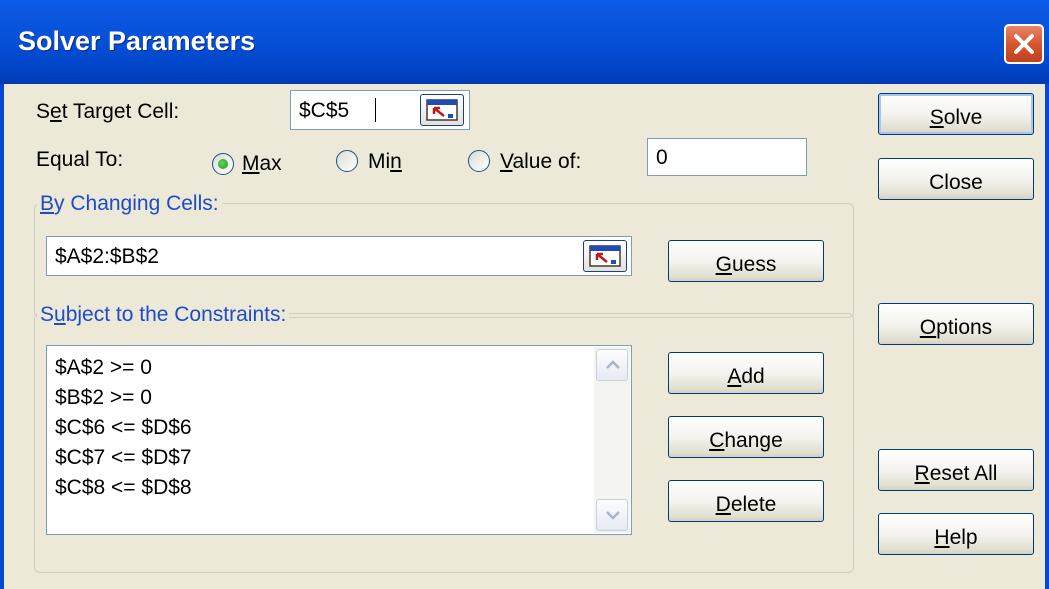  I want to click on target-cell-range-picker, so click(442, 110).